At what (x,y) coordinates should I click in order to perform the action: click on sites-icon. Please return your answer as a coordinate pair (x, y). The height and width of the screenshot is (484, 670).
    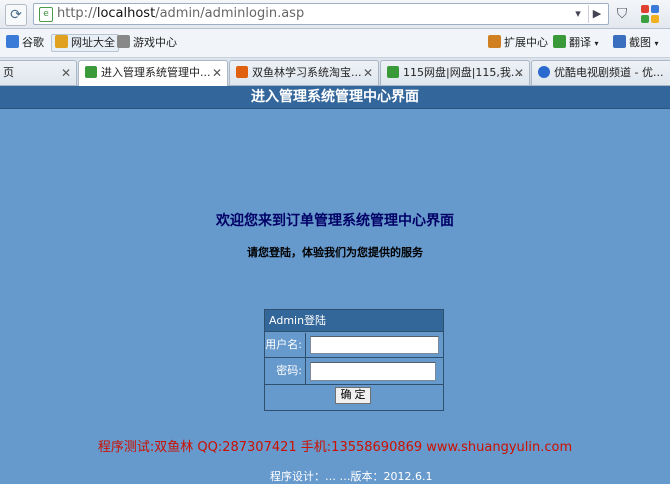
    Looking at the image, I should click on (61, 41).